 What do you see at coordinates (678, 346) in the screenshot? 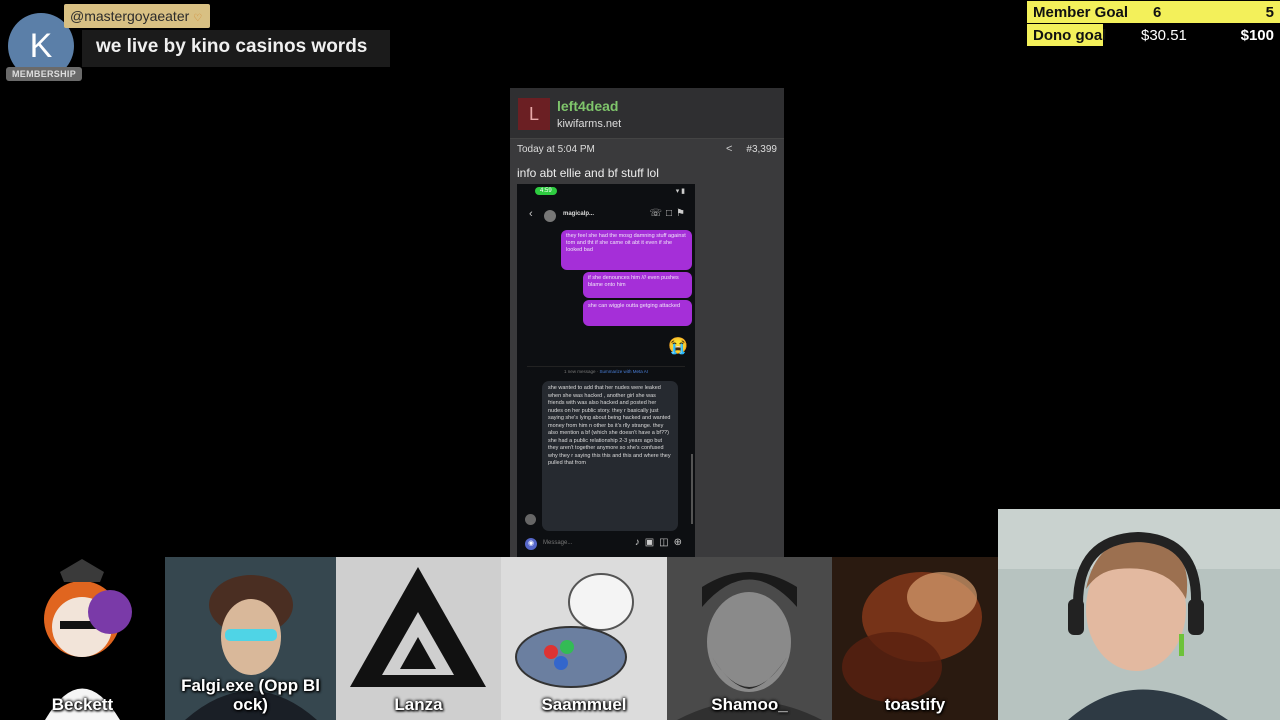
I see `crying-emoji: 😭` at bounding box center [678, 346].